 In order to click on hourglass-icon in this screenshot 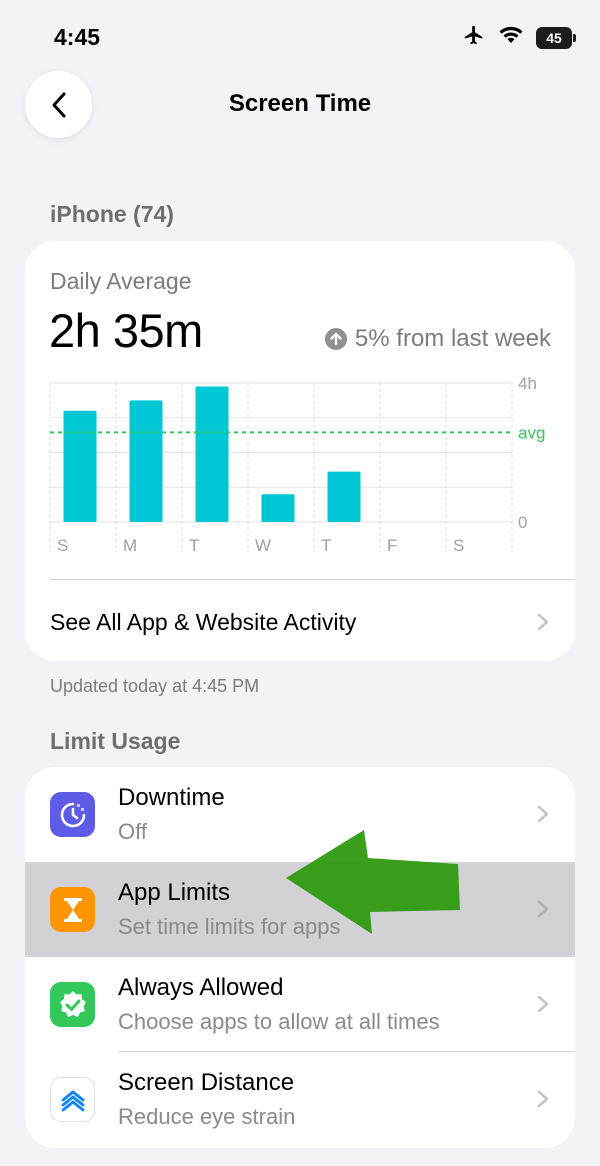, I will do `click(72, 909)`.